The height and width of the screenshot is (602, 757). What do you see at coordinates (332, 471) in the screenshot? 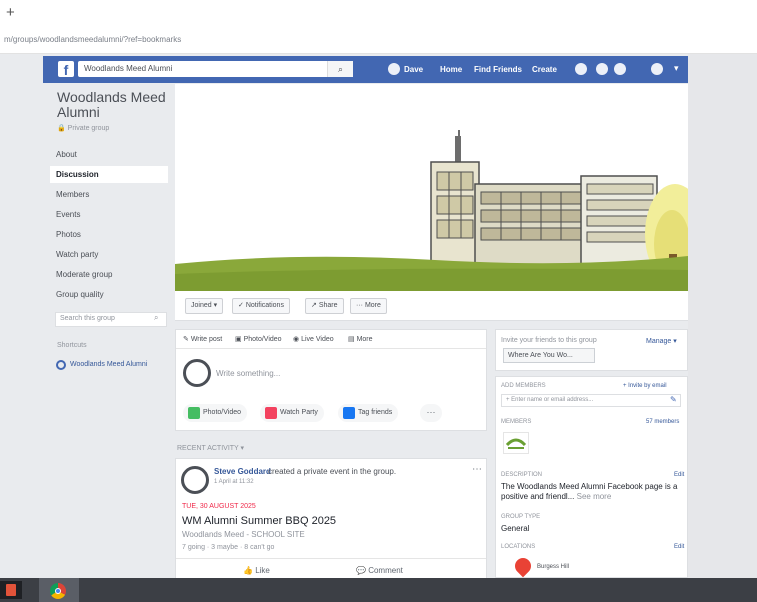
I see `post-action-text: created a private event in the group.` at bounding box center [332, 471].